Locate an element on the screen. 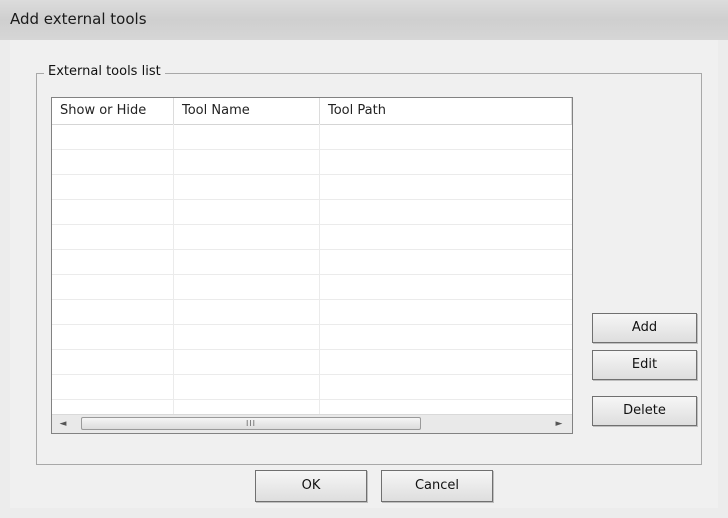 This screenshot has height=518, width=728. scrollbar-thumb: III is located at coordinates (251, 423).